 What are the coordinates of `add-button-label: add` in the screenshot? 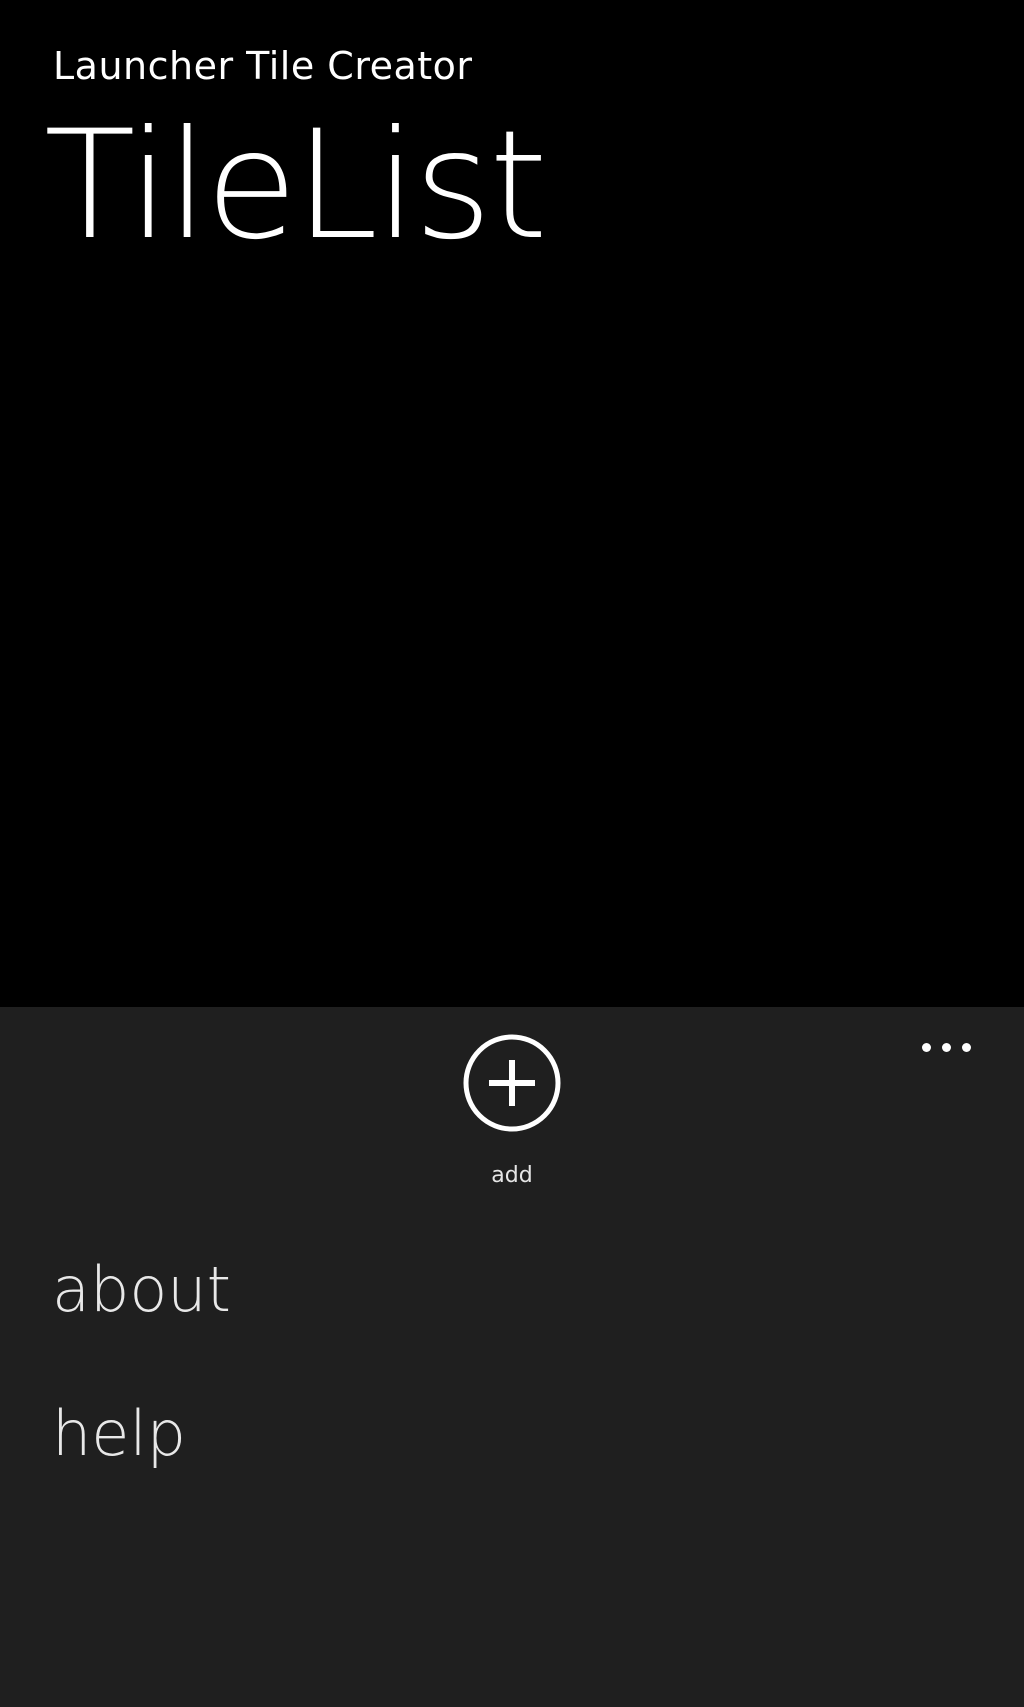 It's located at (512, 1175).